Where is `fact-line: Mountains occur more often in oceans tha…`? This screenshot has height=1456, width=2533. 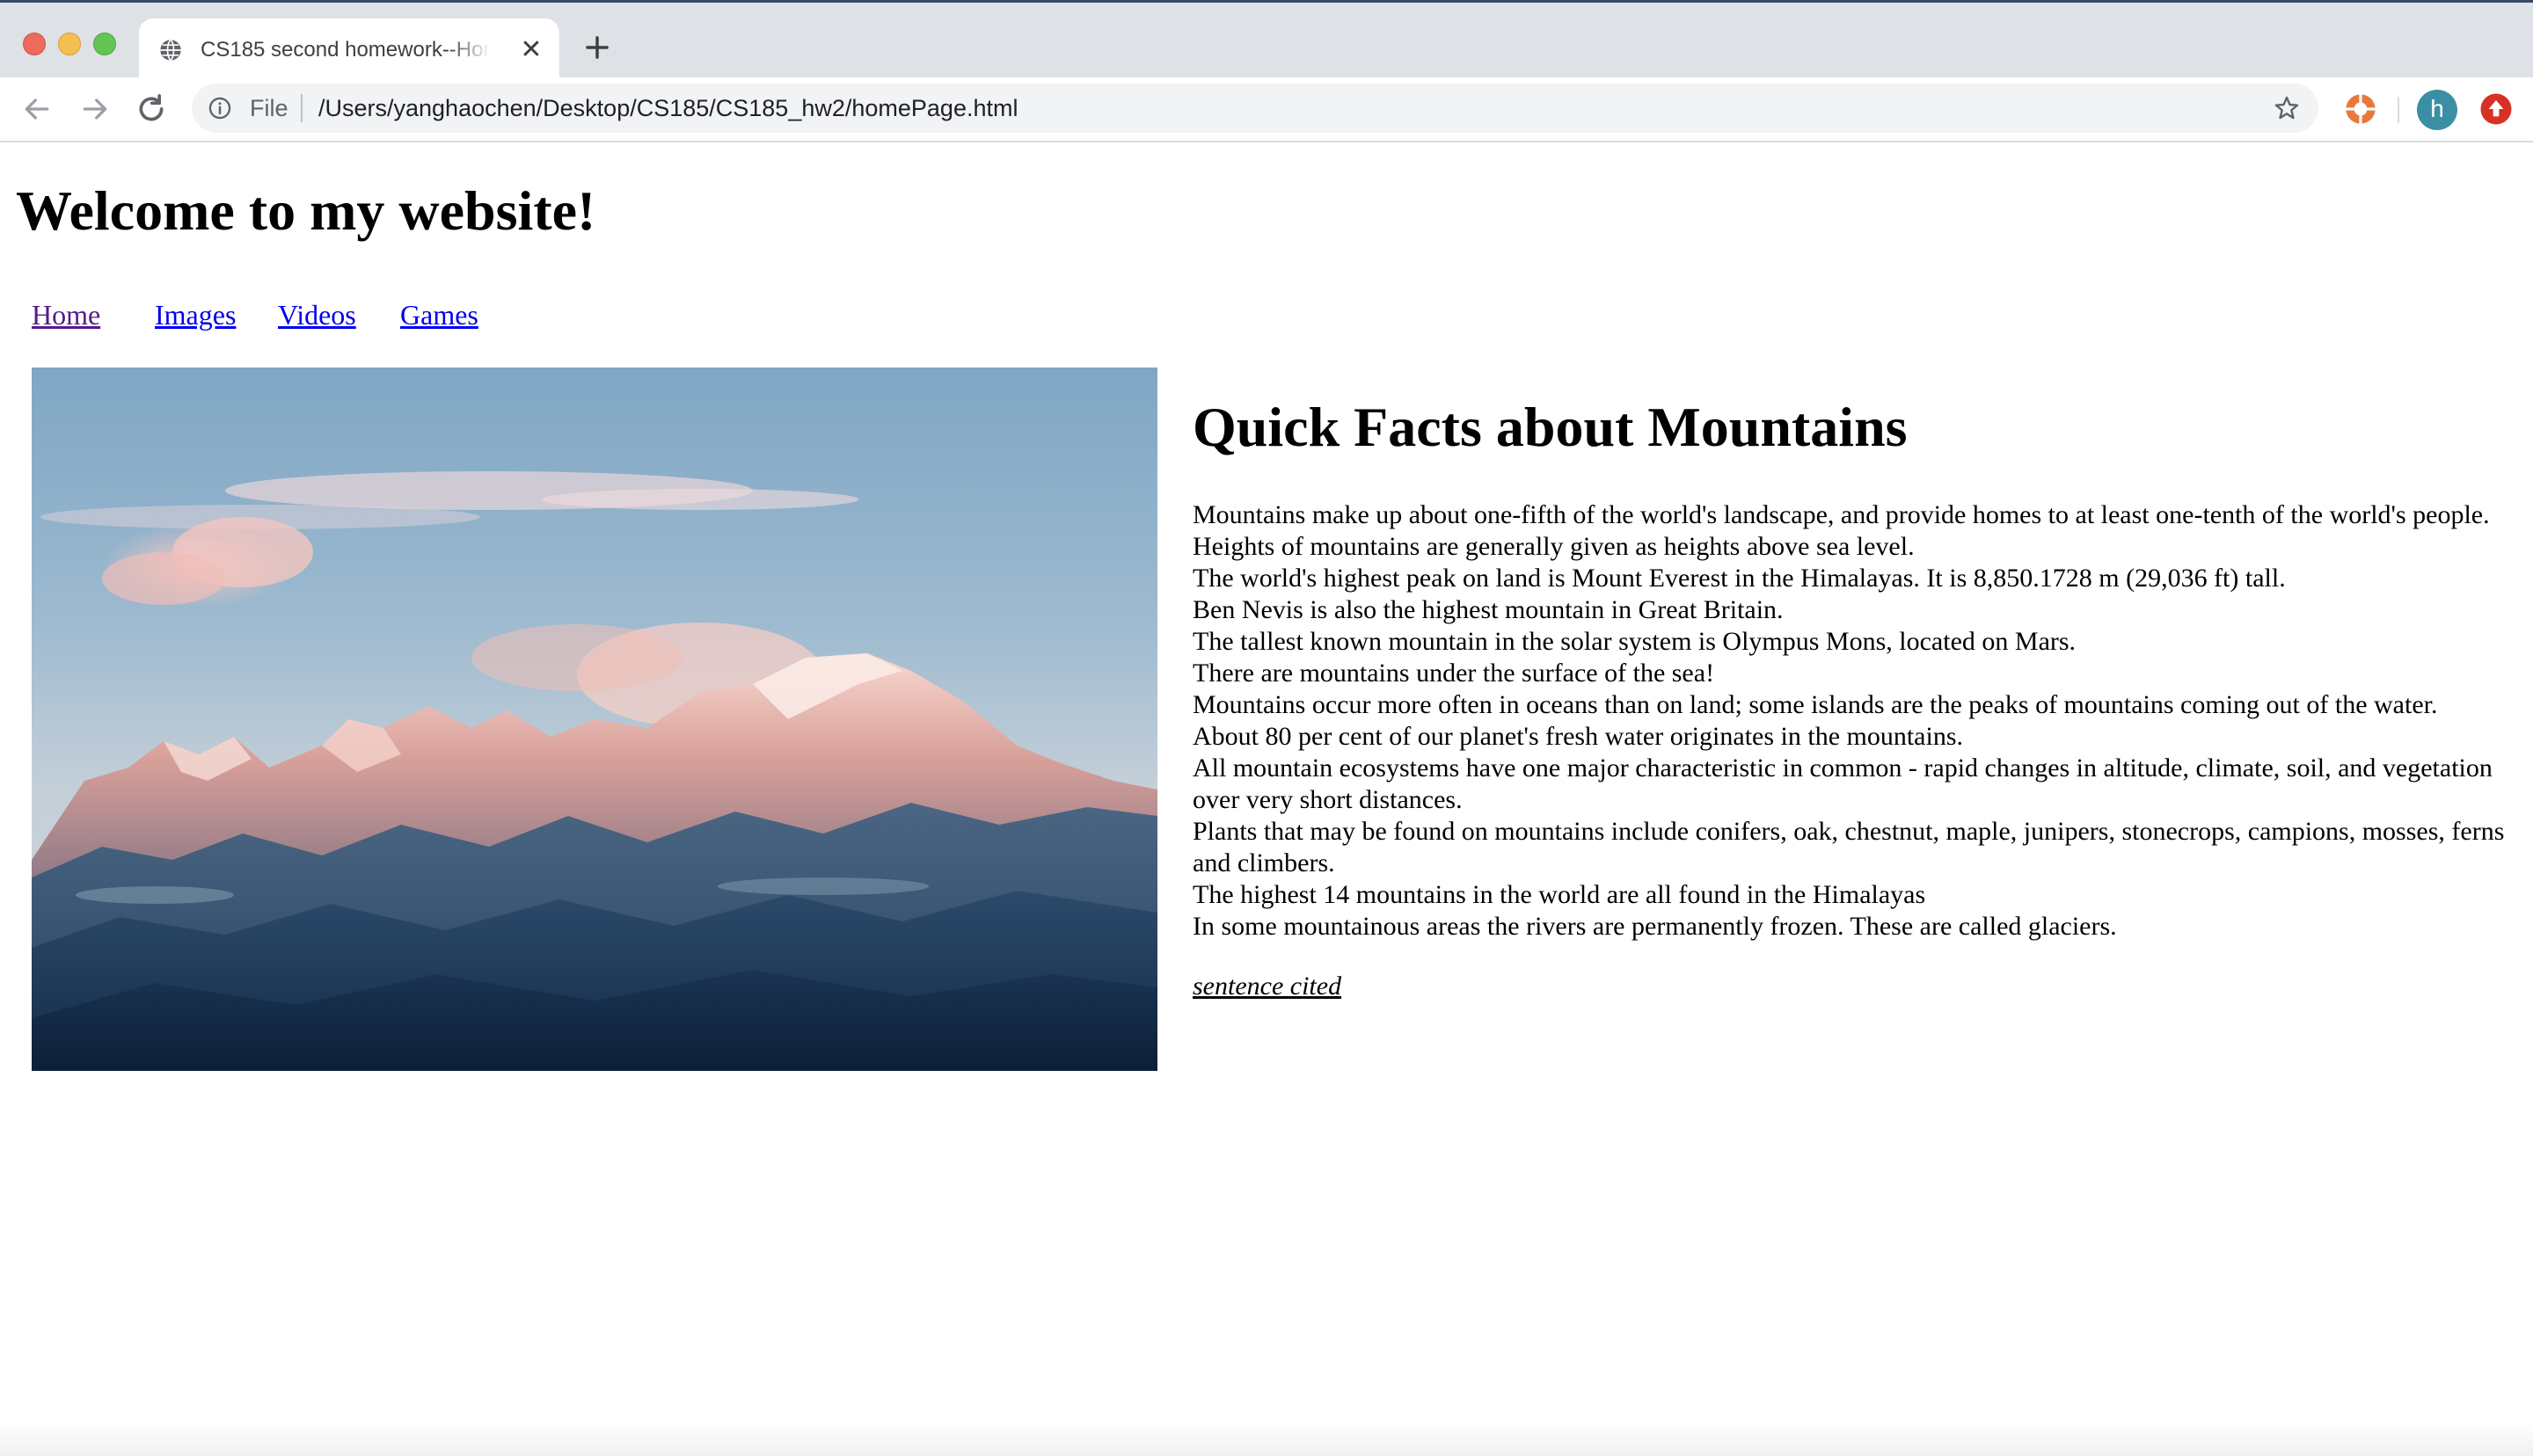
fact-line: Mountains occur more often in oceans tha… is located at coordinates (1815, 704).